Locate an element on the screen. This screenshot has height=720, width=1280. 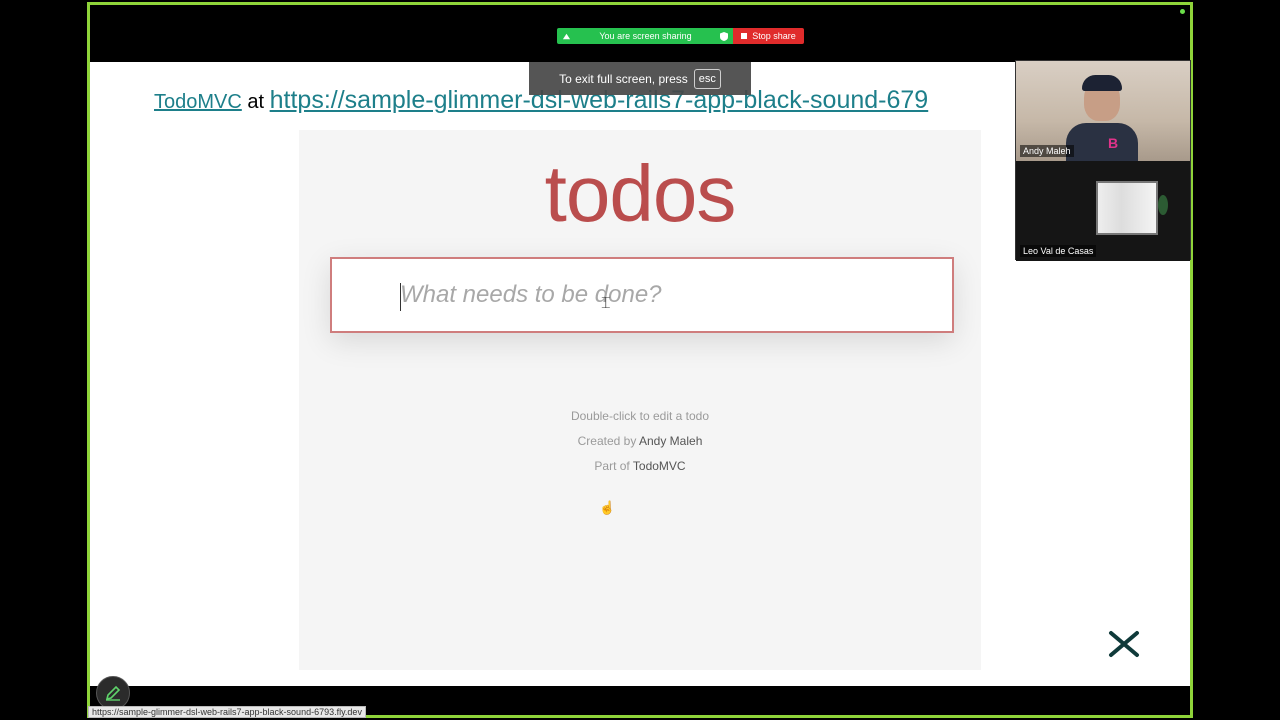
participant-video-panel: B Andy Maleh Leo Val de Casas is located at coordinates (1103, 160).